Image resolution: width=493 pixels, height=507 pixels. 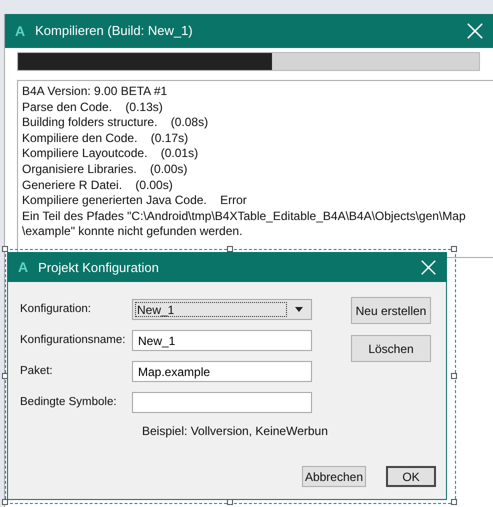 I want to click on field-label: Bedingte Symbole:, so click(x=68, y=402).